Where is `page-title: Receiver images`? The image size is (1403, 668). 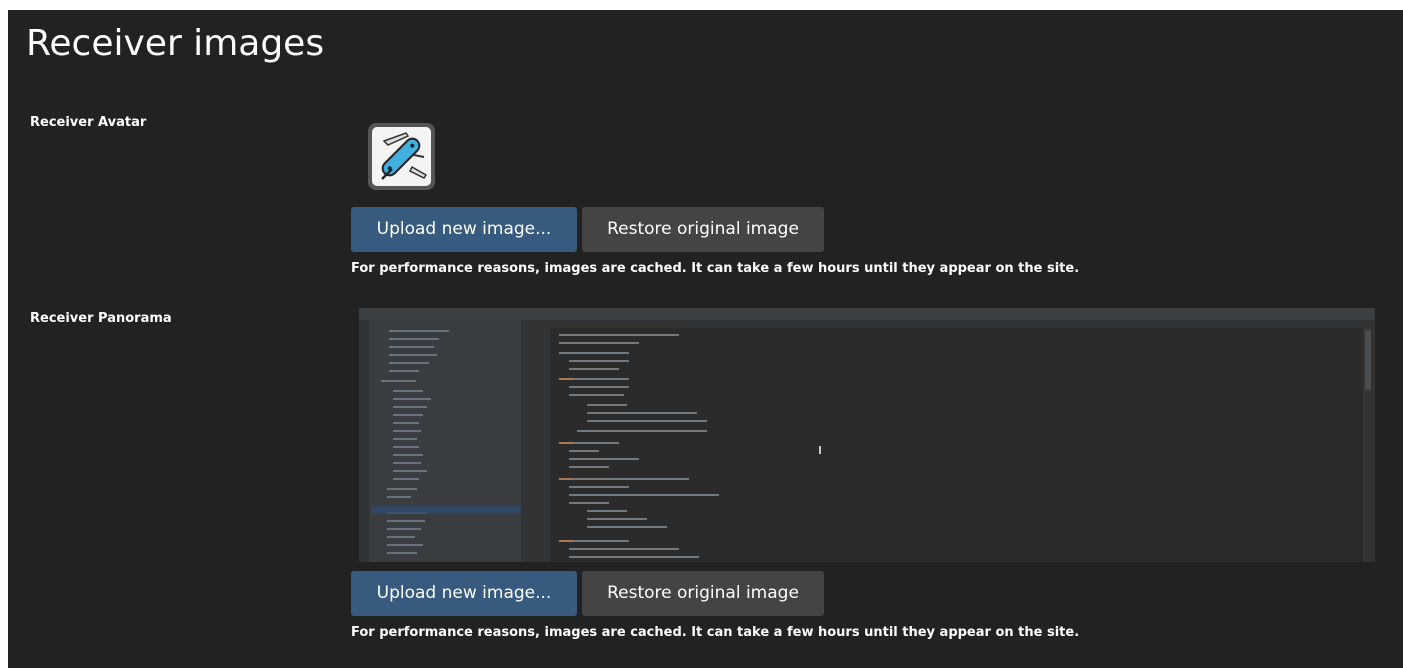
page-title: Receiver images is located at coordinates (175, 43).